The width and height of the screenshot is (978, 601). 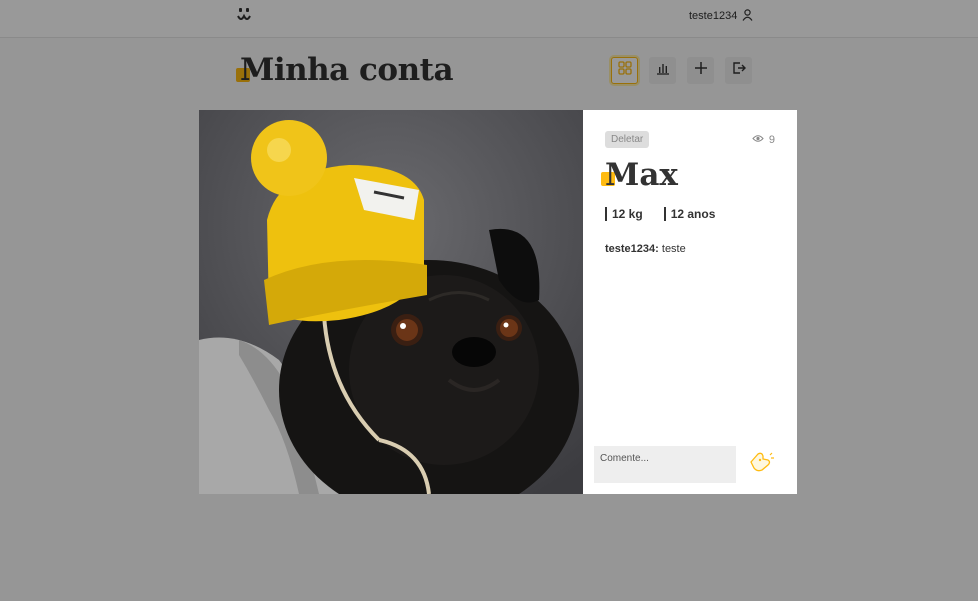 What do you see at coordinates (665, 464) in the screenshot?
I see `comment-input` at bounding box center [665, 464].